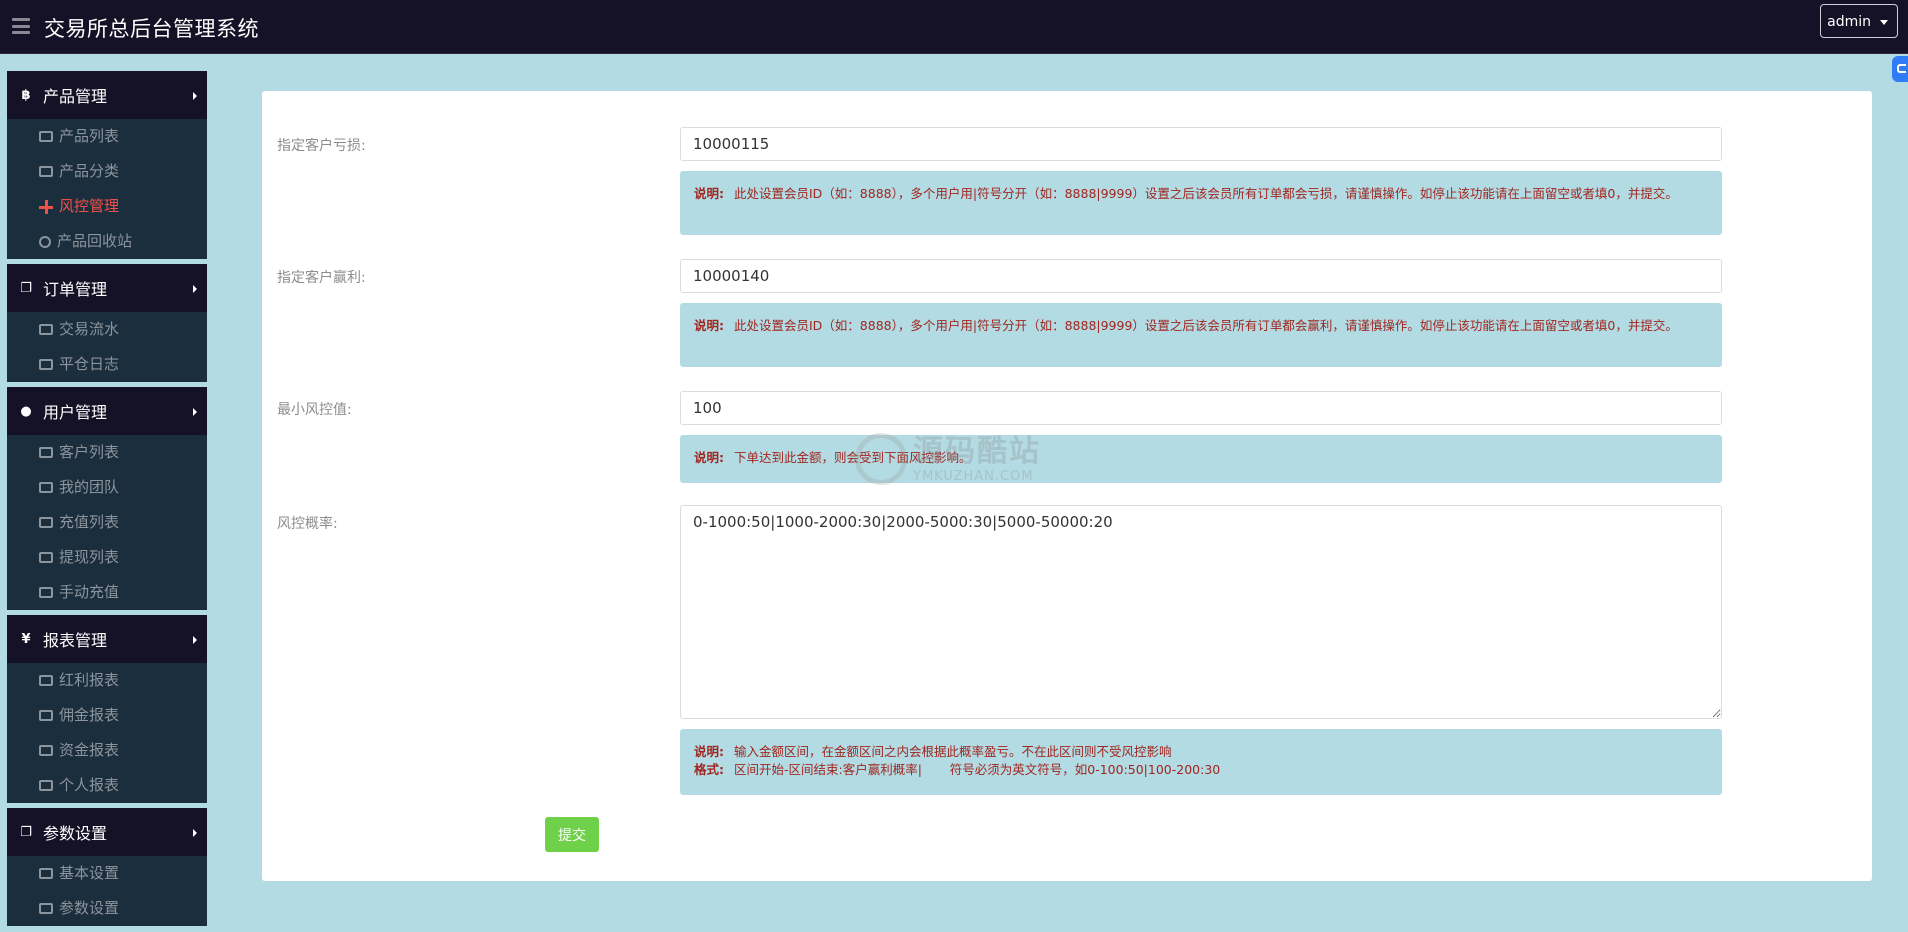  I want to click on sidebar-item-customer-list: 客户列表, so click(107, 452).